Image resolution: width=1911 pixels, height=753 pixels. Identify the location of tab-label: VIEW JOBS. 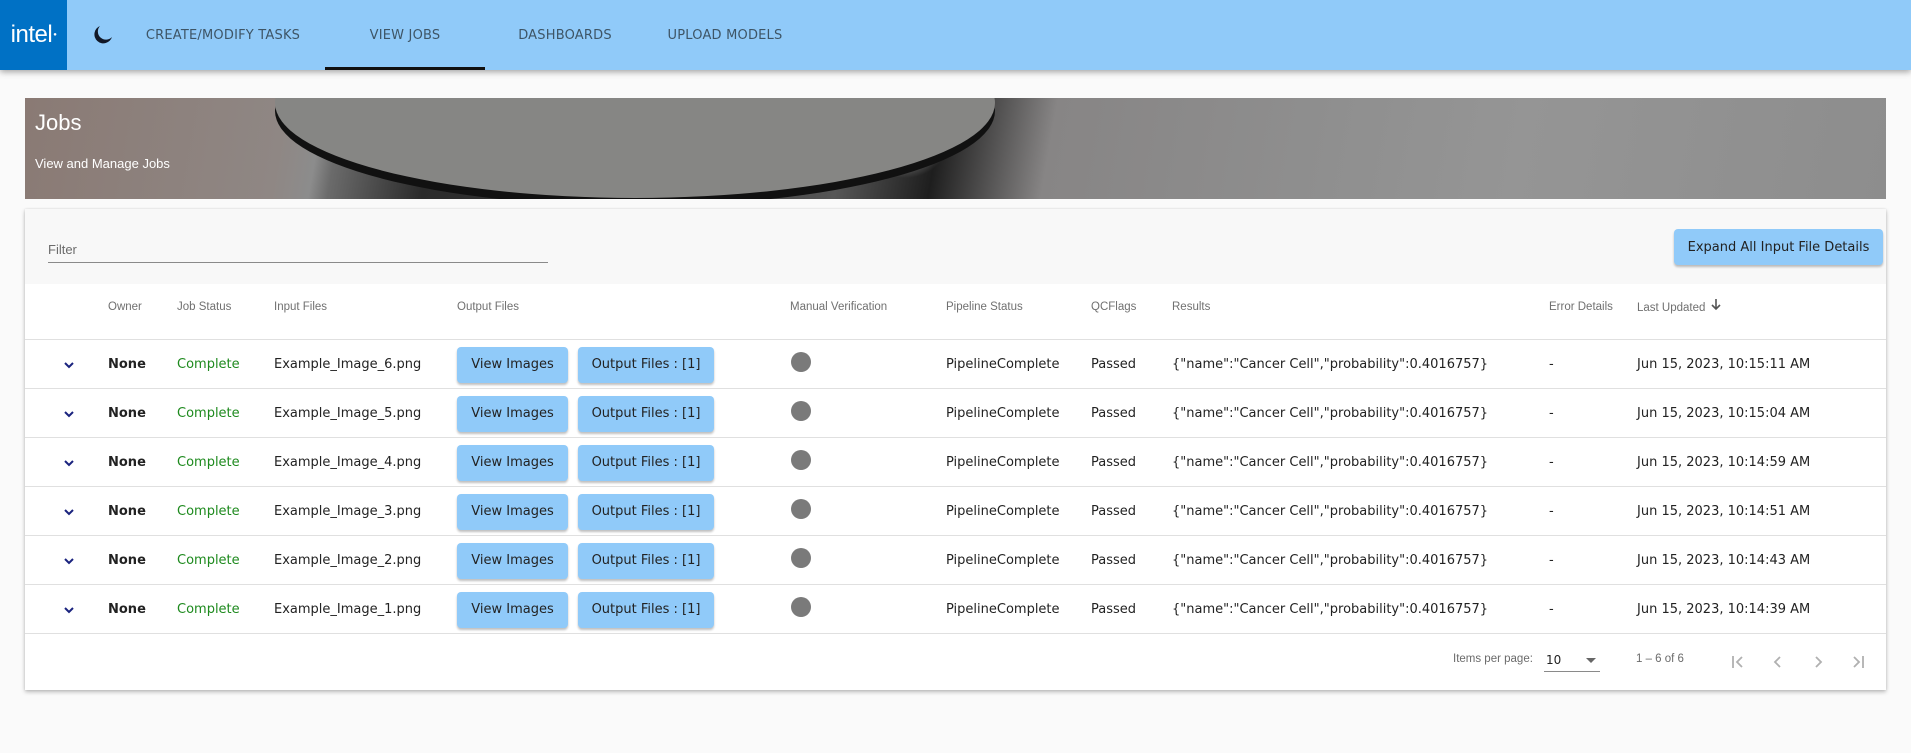
(405, 35).